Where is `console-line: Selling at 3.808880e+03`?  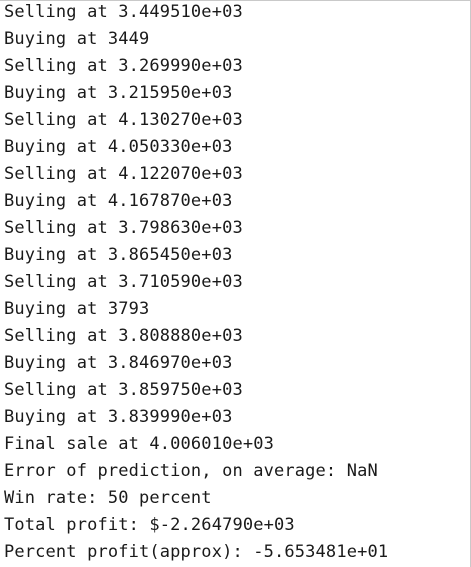 console-line: Selling at 3.808880e+03 is located at coordinates (123, 336).